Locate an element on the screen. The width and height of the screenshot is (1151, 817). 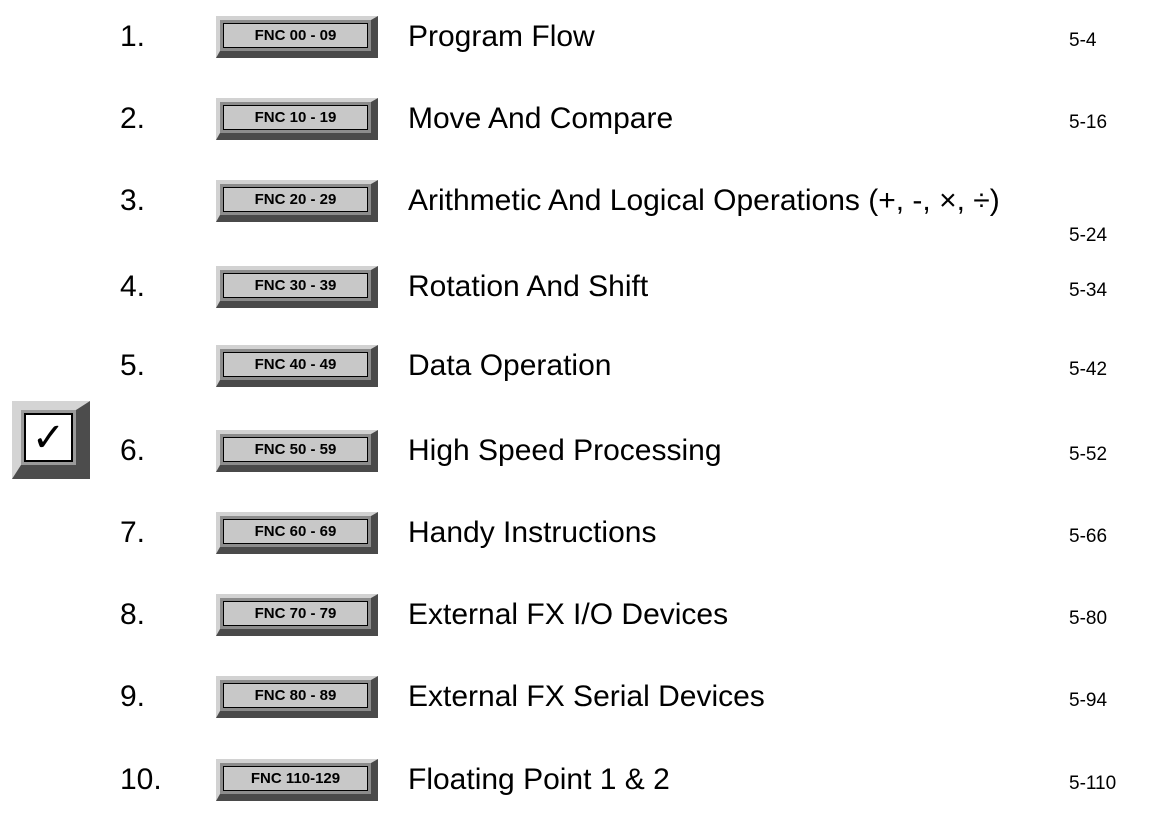
fnc-range-button: FNC 30 - 39 is located at coordinates (297, 287).